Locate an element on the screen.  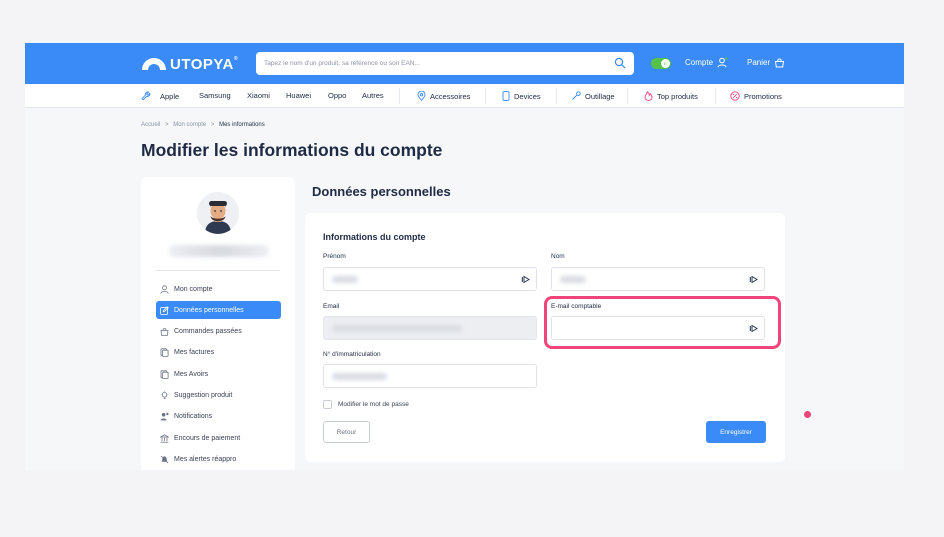
nav-item-promotions: Promotions is located at coordinates (756, 96).